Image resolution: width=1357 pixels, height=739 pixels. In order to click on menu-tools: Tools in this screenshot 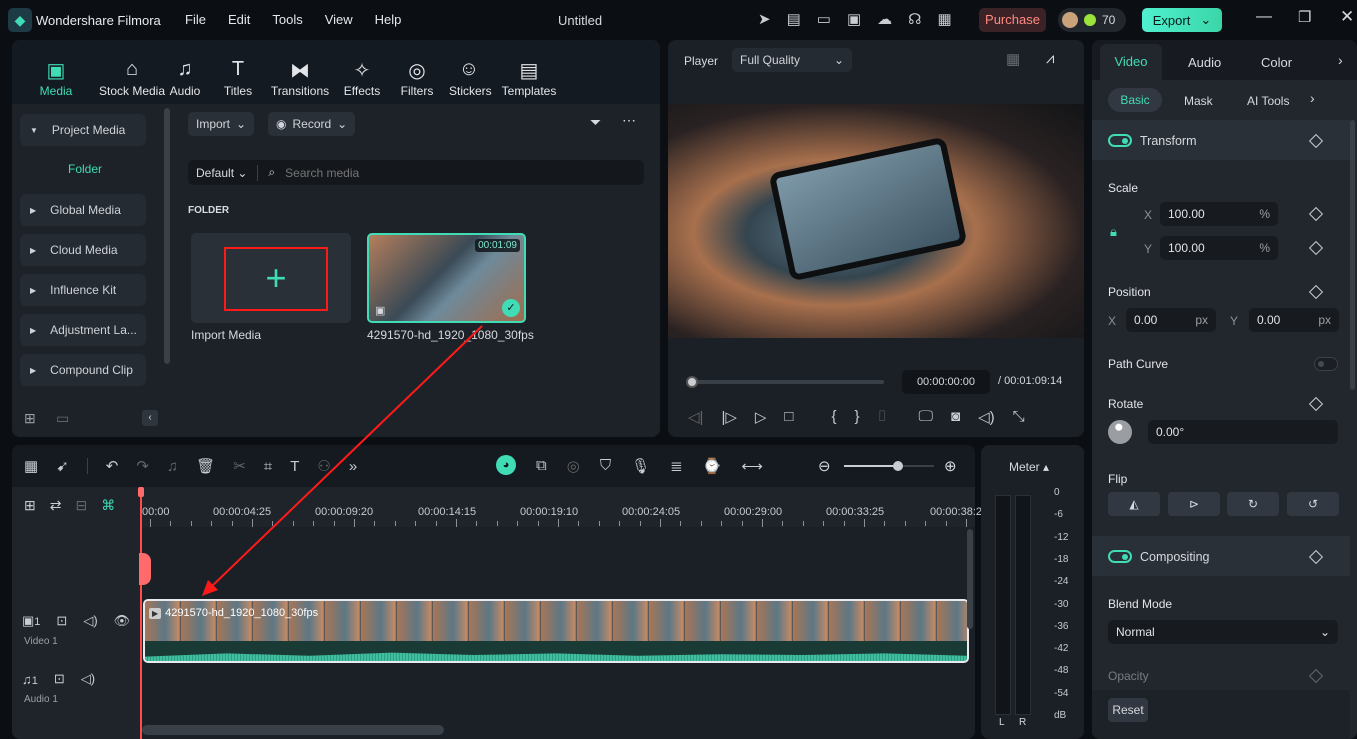, I will do `click(287, 19)`.